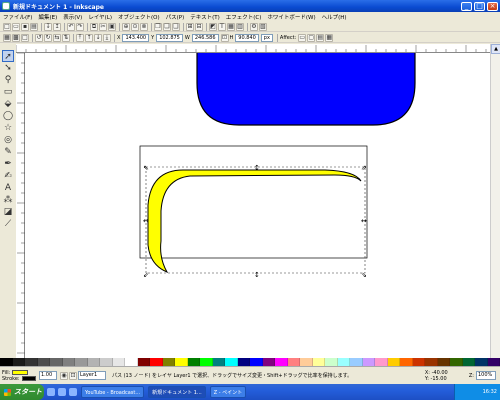 The width and height of the screenshot is (500, 400). Describe the element at coordinates (364, 168) in the screenshot. I see `handle-top-right: ⇗` at that location.